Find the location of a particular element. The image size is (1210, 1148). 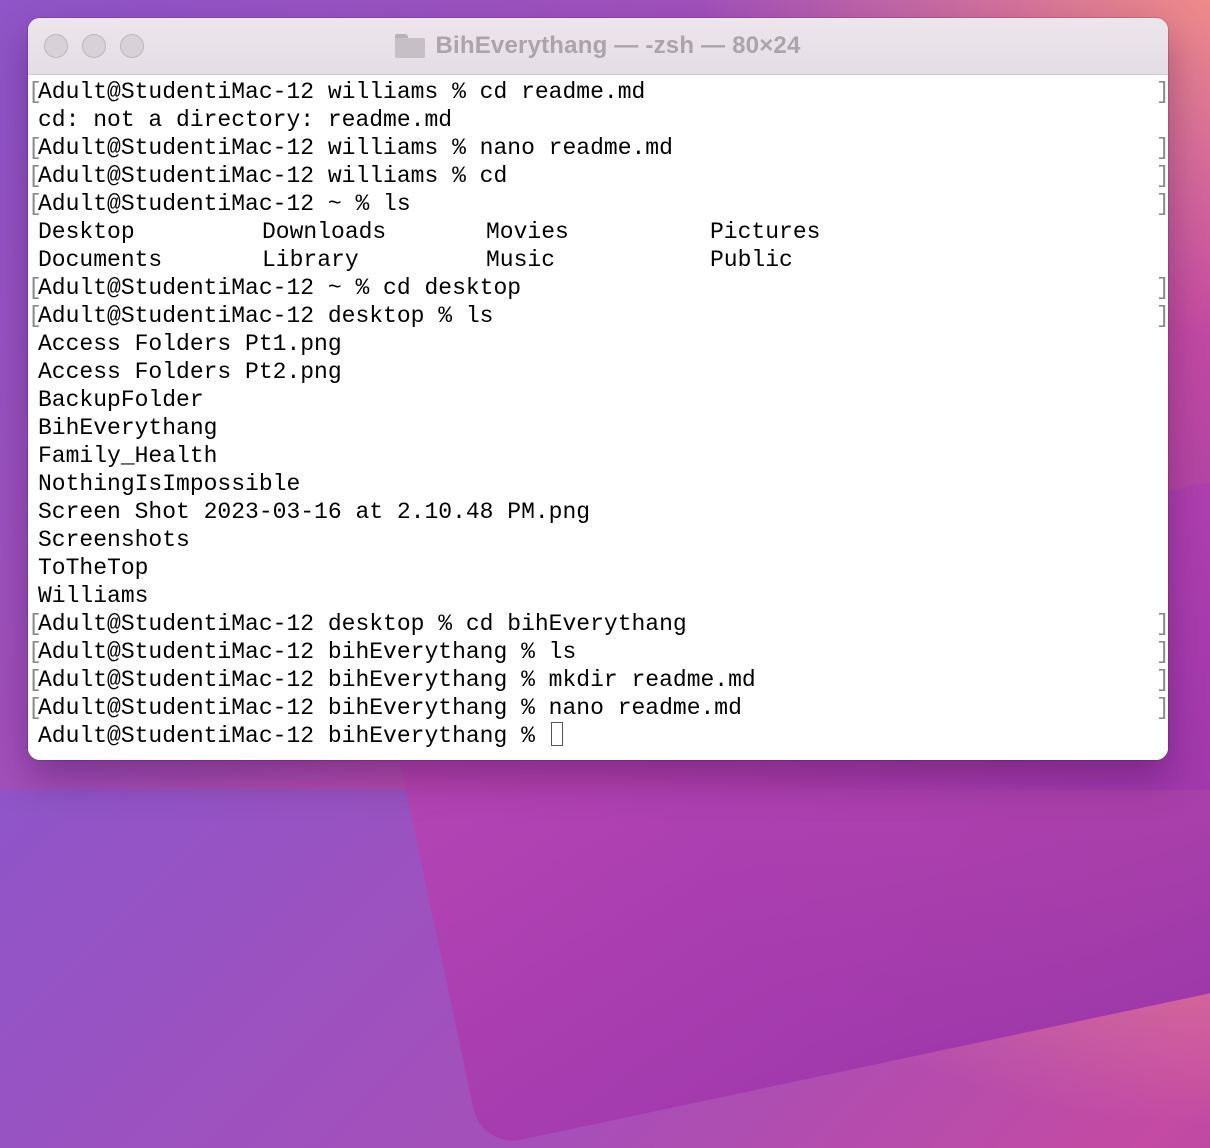

window-title: BihEverythang — -zsh — 80×24 is located at coordinates (618, 45).